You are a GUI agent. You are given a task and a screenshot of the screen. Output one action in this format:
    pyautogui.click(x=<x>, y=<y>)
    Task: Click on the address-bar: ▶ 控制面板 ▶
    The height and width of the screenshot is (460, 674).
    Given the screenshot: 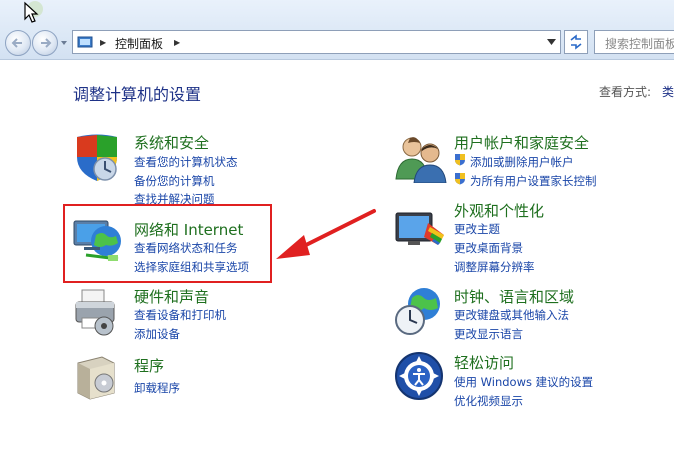 What is the action you would take?
    pyautogui.click(x=316, y=42)
    